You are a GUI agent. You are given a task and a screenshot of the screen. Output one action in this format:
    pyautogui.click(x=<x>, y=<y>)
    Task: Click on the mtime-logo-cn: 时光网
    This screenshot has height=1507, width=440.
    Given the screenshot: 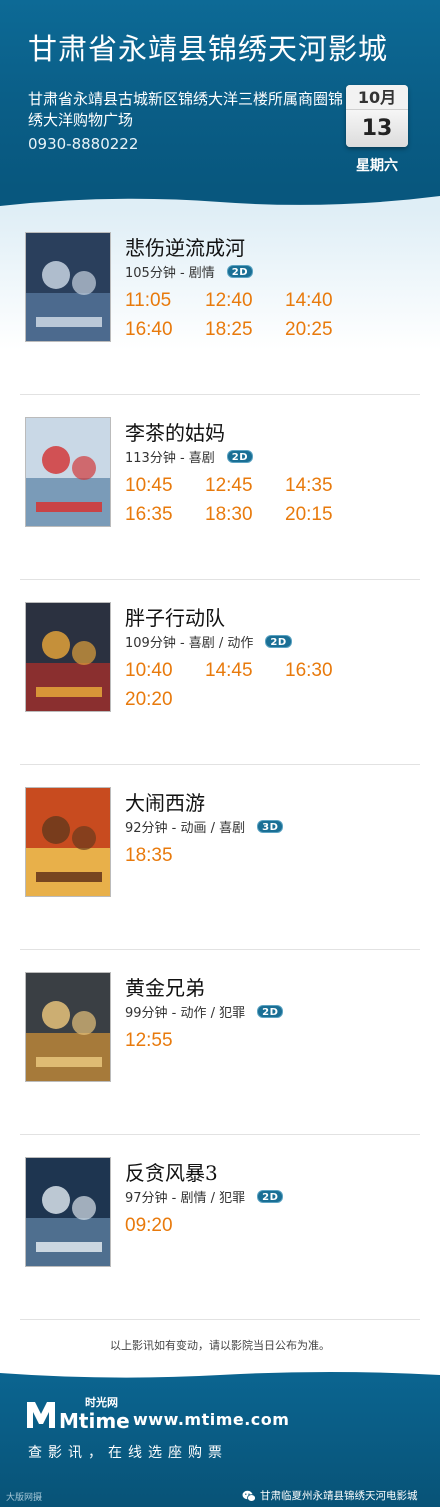 What is the action you would take?
    pyautogui.click(x=101, y=1402)
    